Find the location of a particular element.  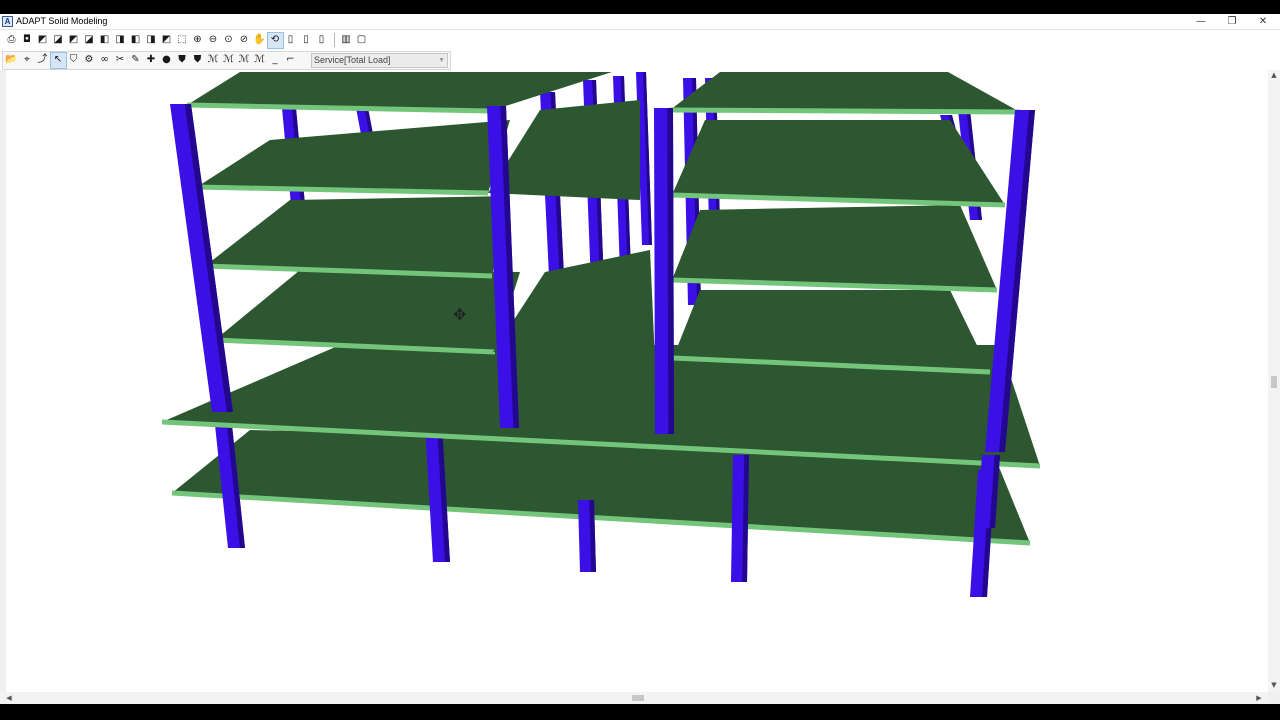

settings-icon: ⚙ is located at coordinates (89, 60).